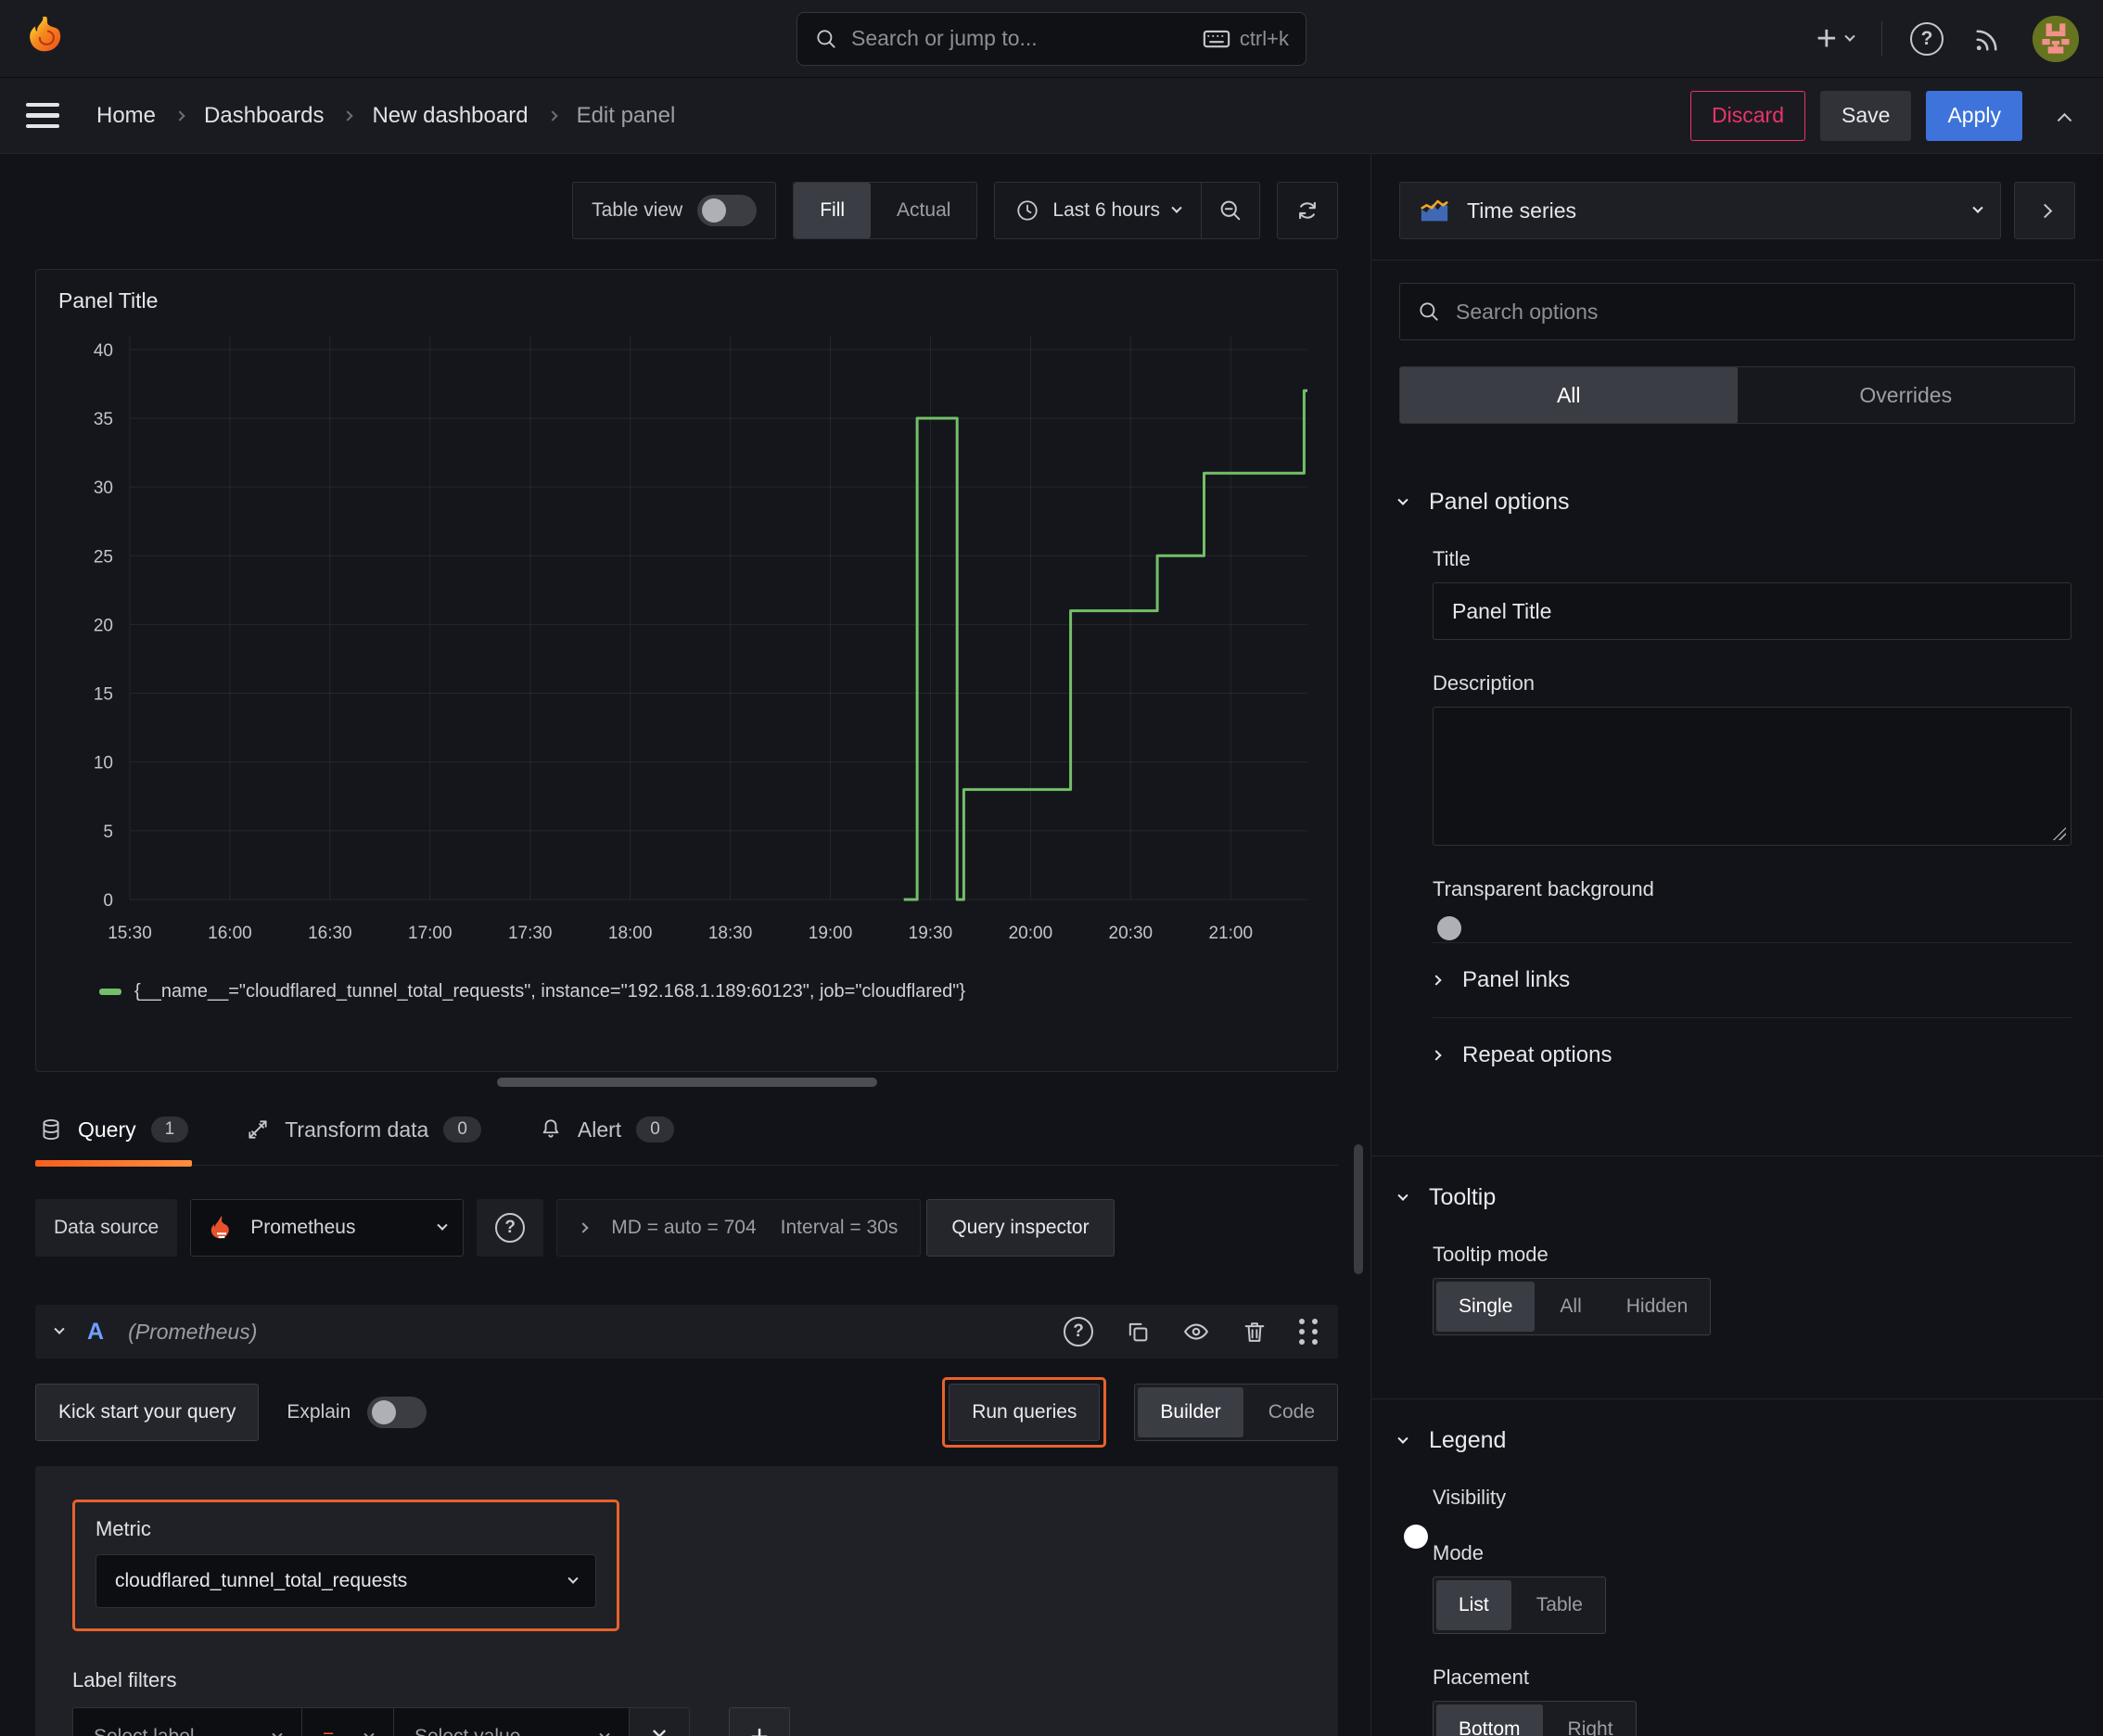 The image size is (2103, 1736). Describe the element at coordinates (739, 1228) in the screenshot. I see `query-options-summary: MD = auto = 704 Interval = 30s` at that location.